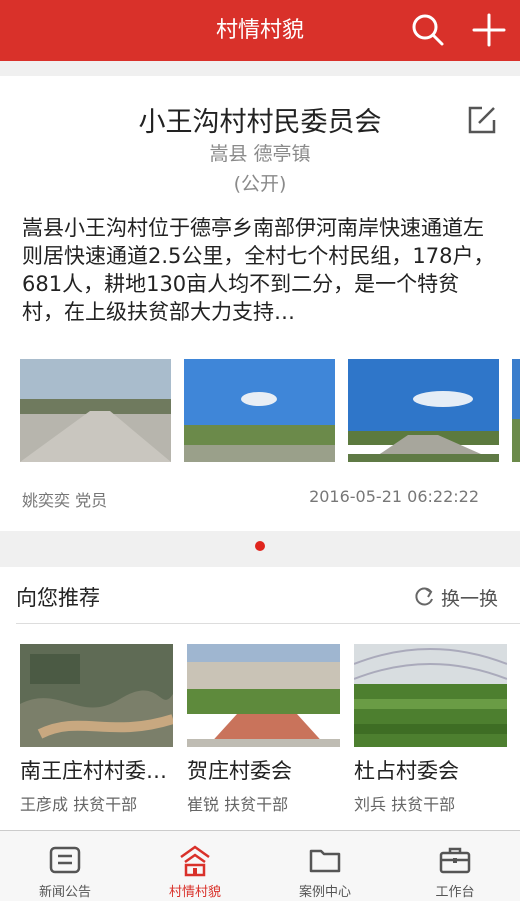  I want to click on top-nav-bar: 村情村貌, so click(260, 30).